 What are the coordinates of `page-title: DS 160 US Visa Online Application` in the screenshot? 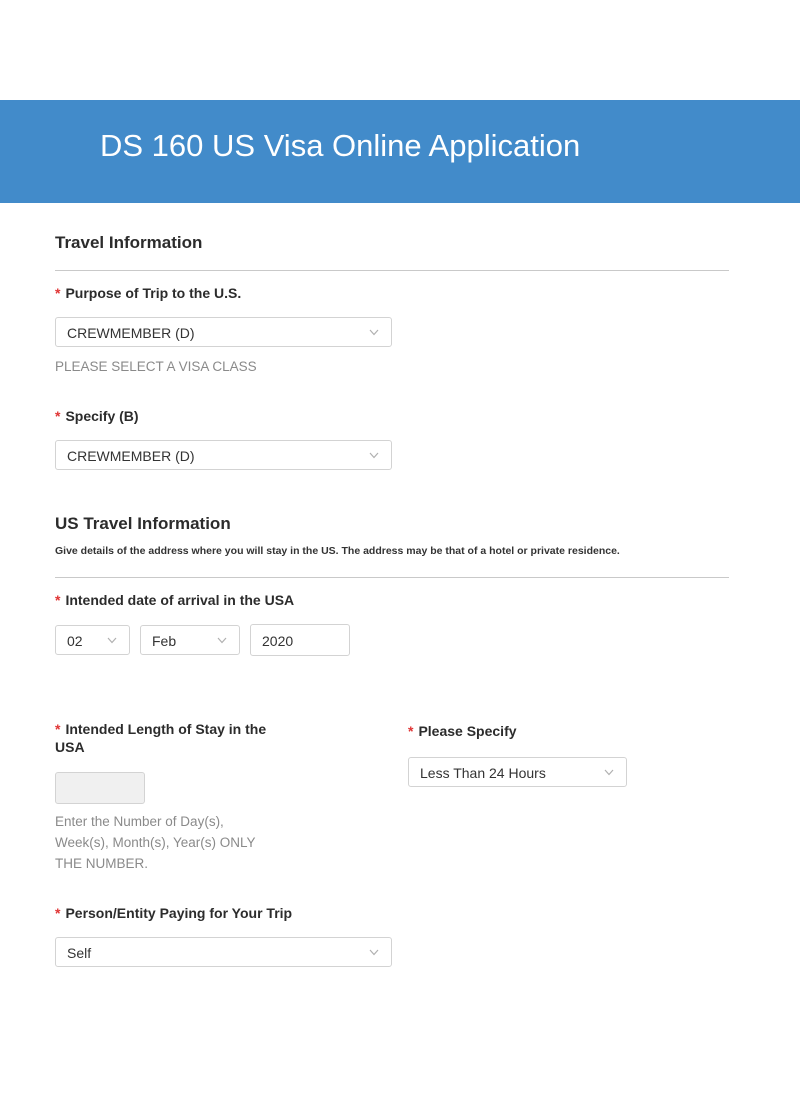 It's located at (340, 145).